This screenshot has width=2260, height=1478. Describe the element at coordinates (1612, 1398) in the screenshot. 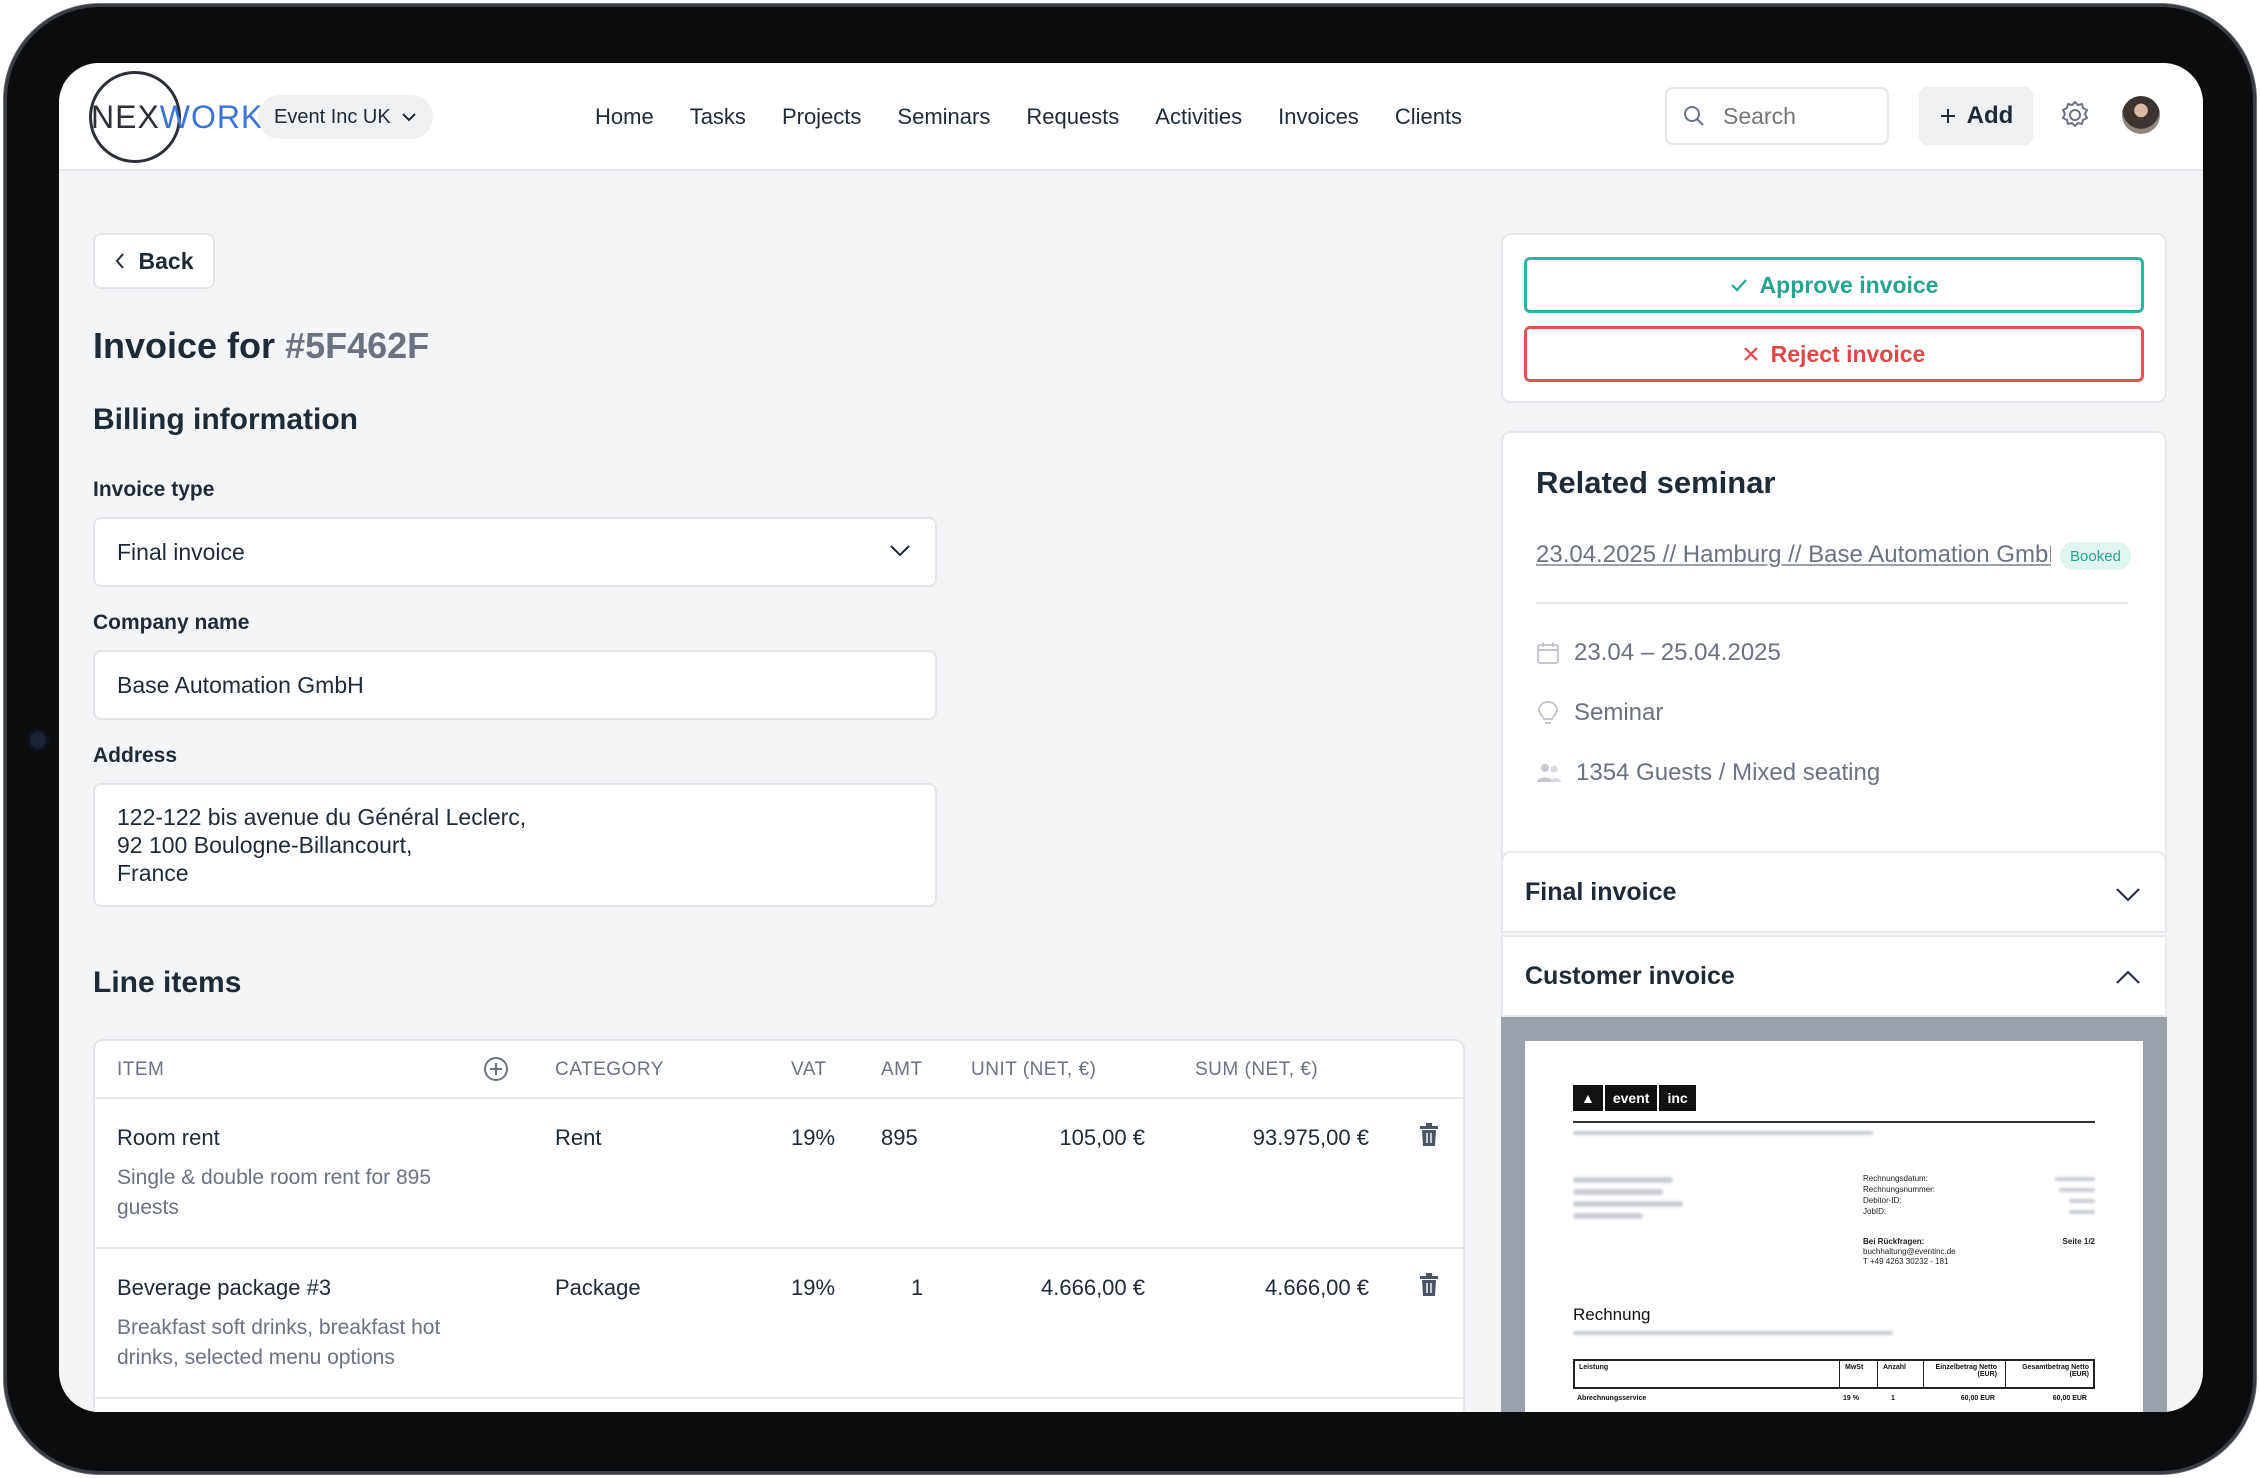

I see `doc-cell: Abrechnungsservice` at that location.